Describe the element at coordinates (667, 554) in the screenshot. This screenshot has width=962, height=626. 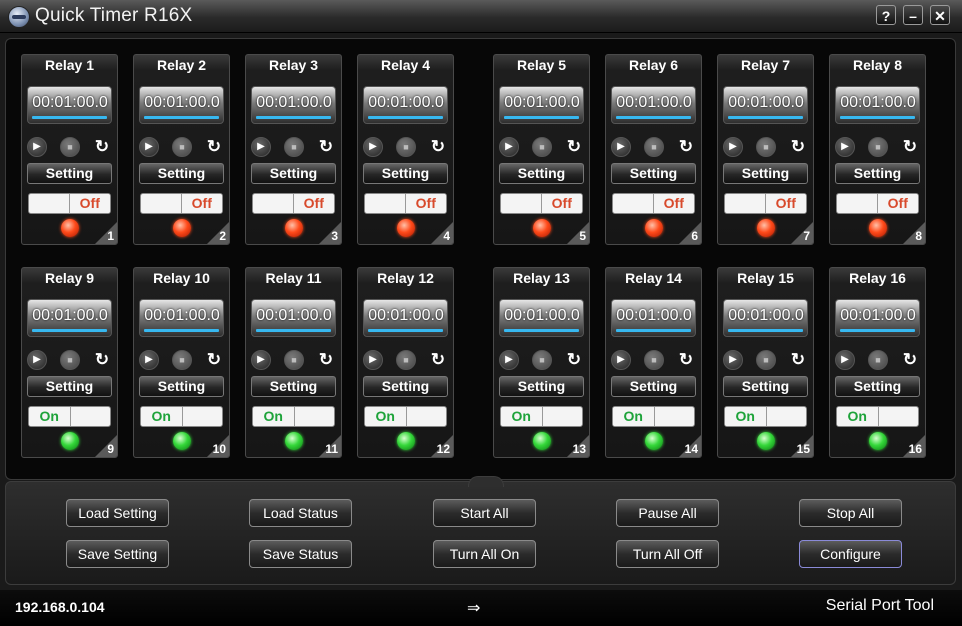
I see `turn-all-off-button: Turn All Off` at that location.